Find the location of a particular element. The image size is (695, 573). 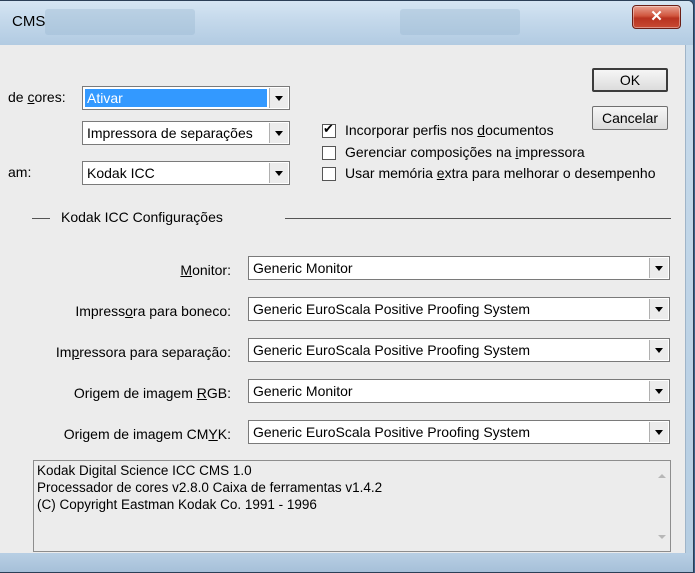

engine-value: Kodak ICC is located at coordinates (121, 173).